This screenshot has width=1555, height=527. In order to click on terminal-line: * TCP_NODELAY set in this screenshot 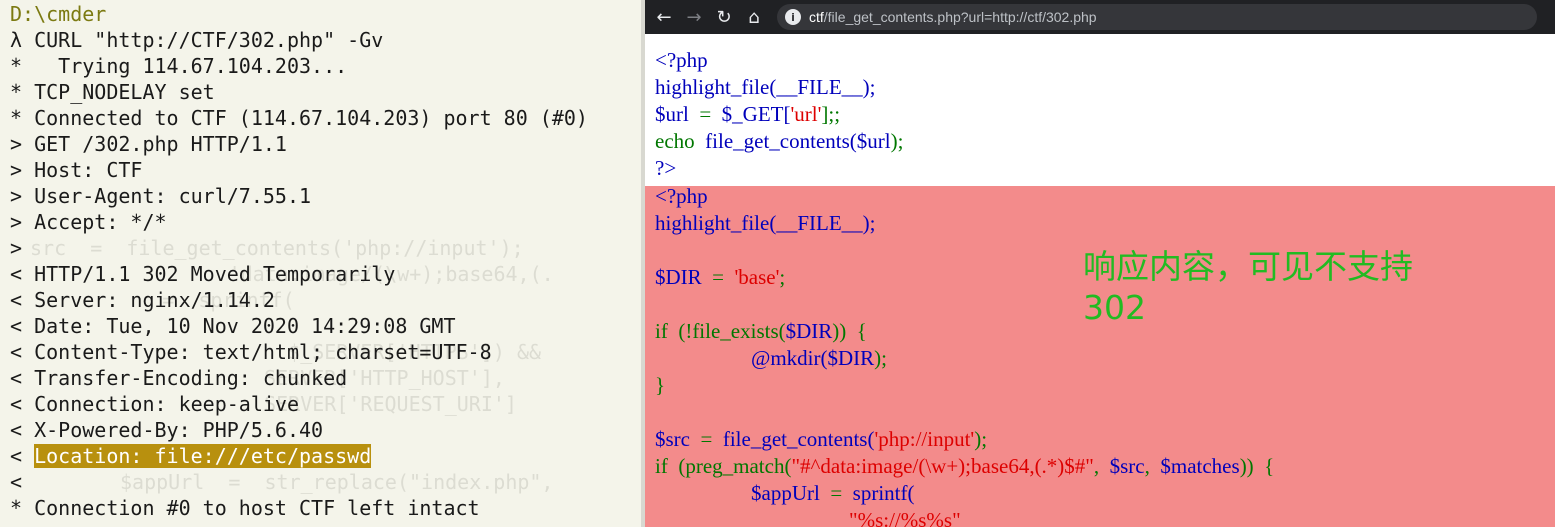, I will do `click(112, 92)`.